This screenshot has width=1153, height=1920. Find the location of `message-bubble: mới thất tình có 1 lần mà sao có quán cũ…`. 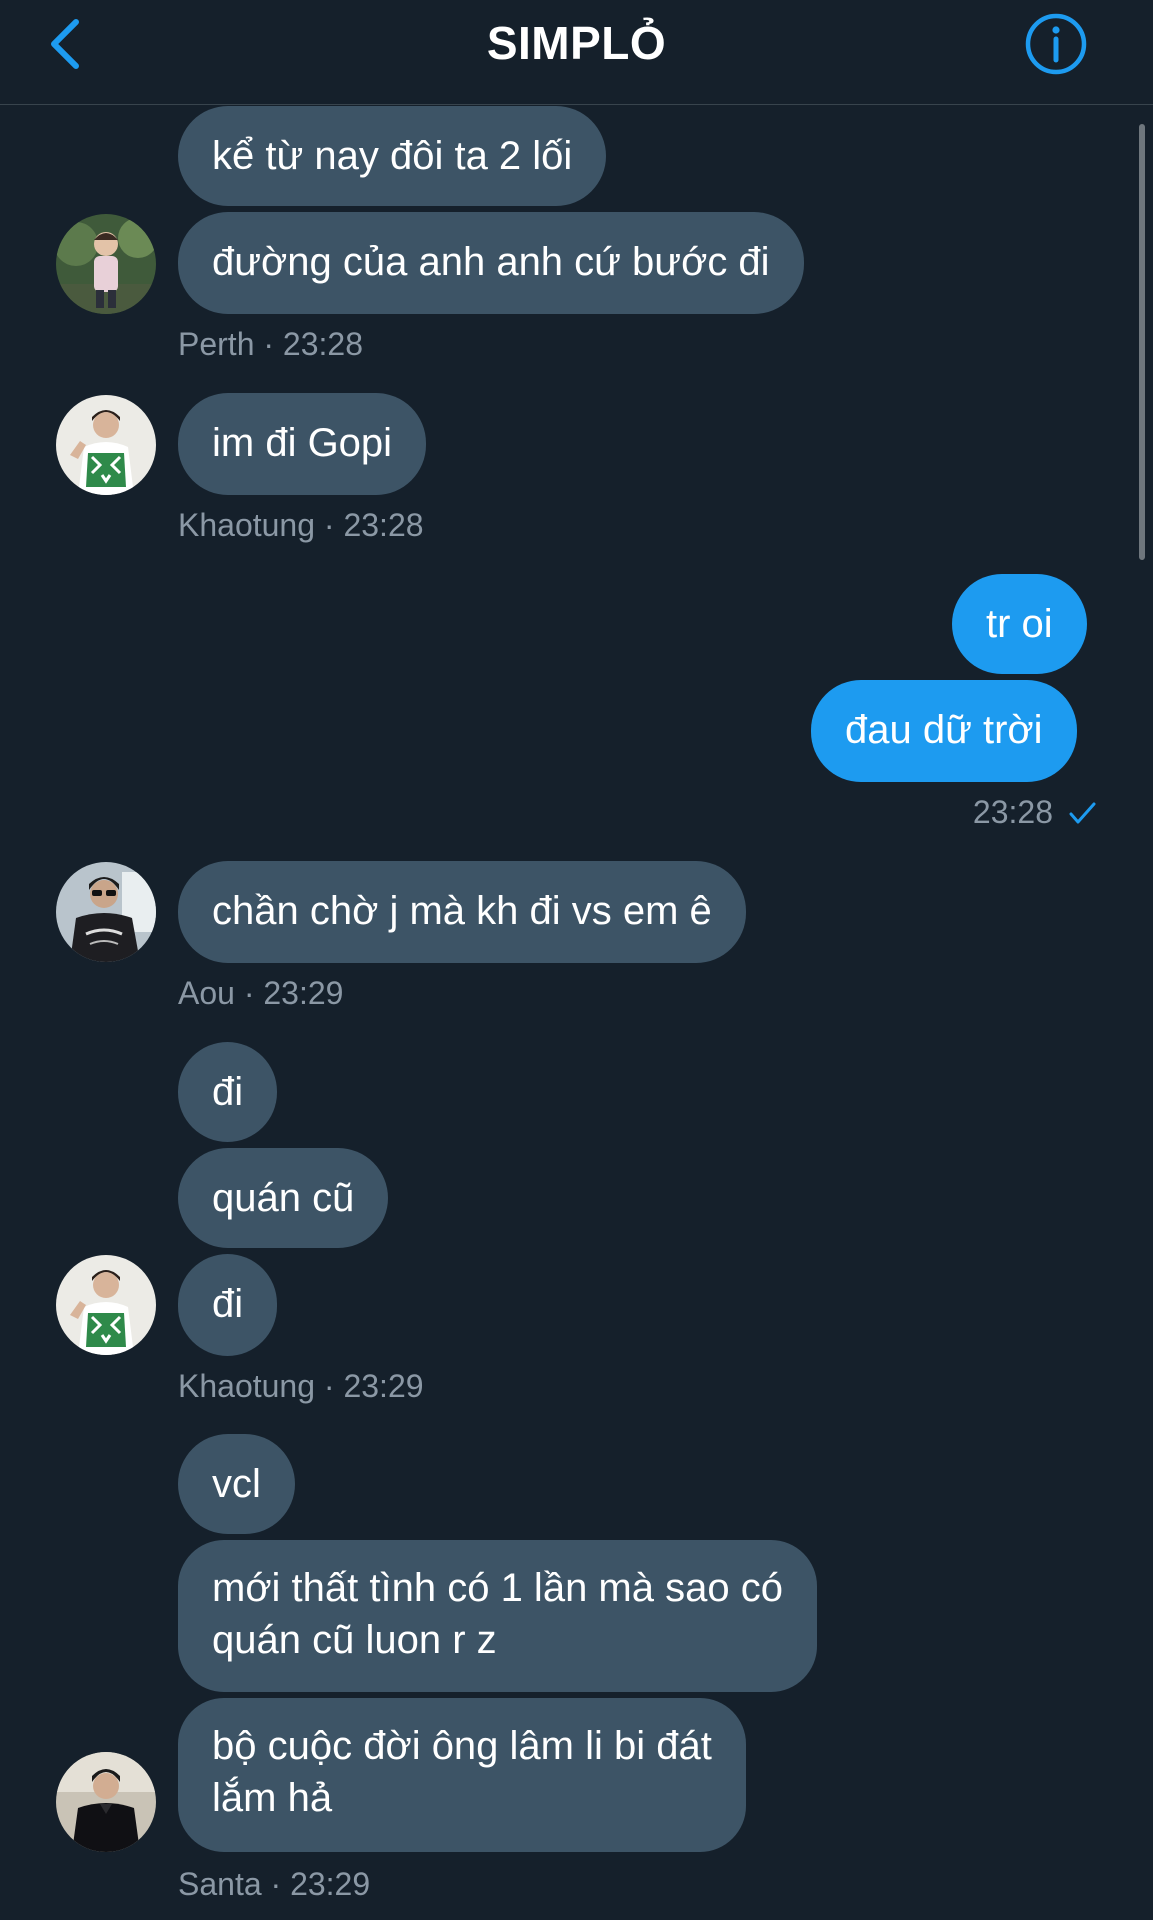

message-bubble: mới thất tình có 1 lần mà sao có quán cũ… is located at coordinates (497, 1616).